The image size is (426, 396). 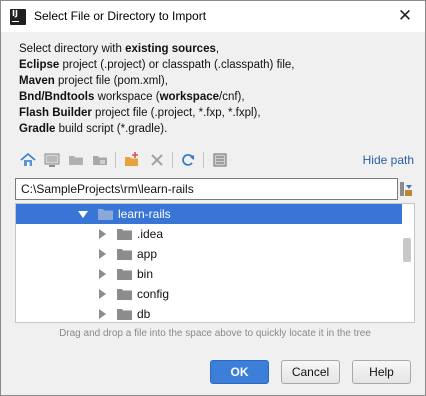 I want to click on new-folder-icon, so click(x=132, y=160).